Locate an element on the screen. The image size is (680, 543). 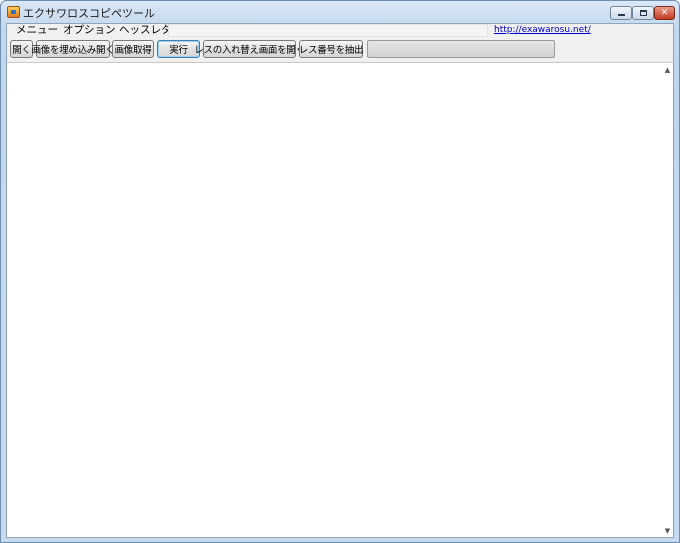
minimize-button is located at coordinates (621, 13).